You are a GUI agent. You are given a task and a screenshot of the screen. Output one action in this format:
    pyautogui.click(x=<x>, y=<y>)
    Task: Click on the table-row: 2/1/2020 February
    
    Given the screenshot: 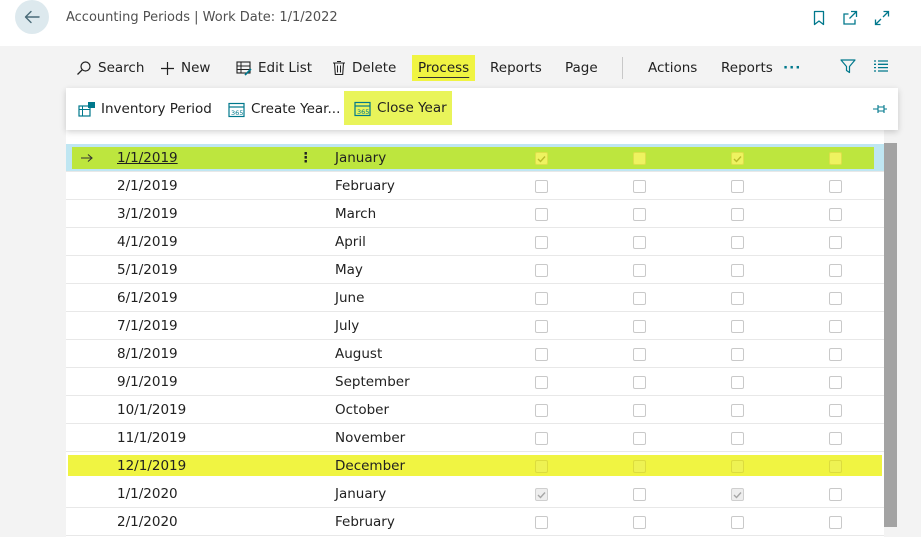 What is the action you would take?
    pyautogui.click(x=475, y=522)
    